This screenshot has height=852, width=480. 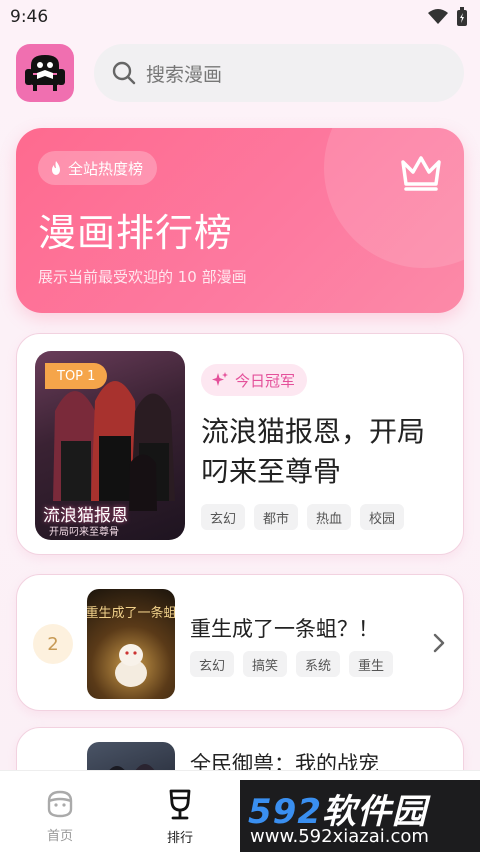 What do you see at coordinates (265, 380) in the screenshot?
I see `champion-label: 今日冠军` at bounding box center [265, 380].